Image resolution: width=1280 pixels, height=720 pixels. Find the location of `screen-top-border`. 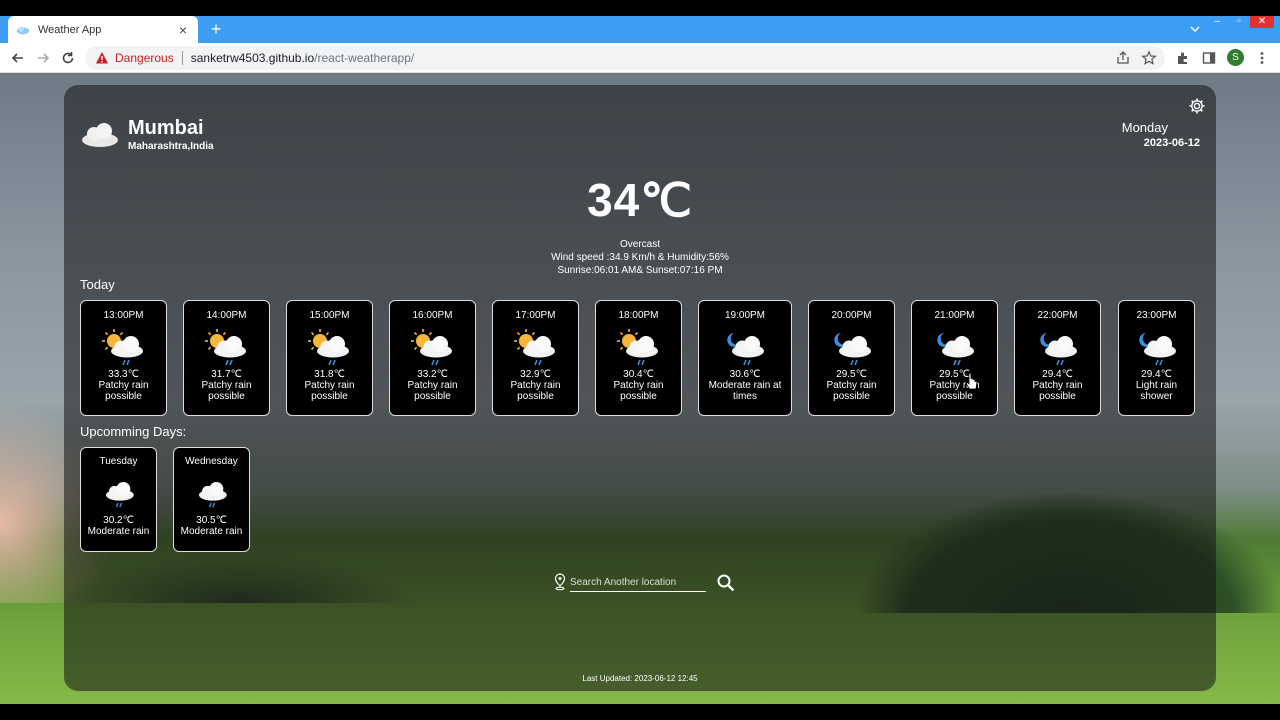

screen-top-border is located at coordinates (640, 8).